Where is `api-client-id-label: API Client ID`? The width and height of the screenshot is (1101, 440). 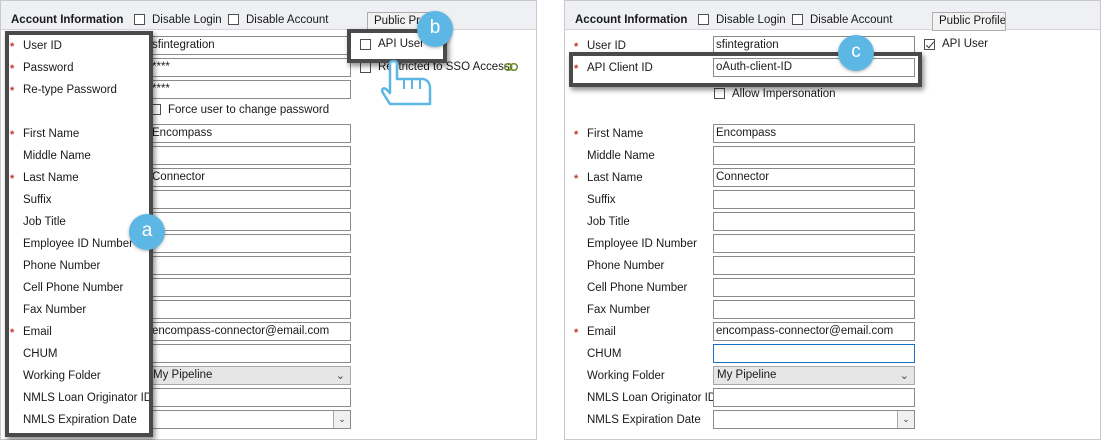 api-client-id-label: API Client ID is located at coordinates (620, 68).